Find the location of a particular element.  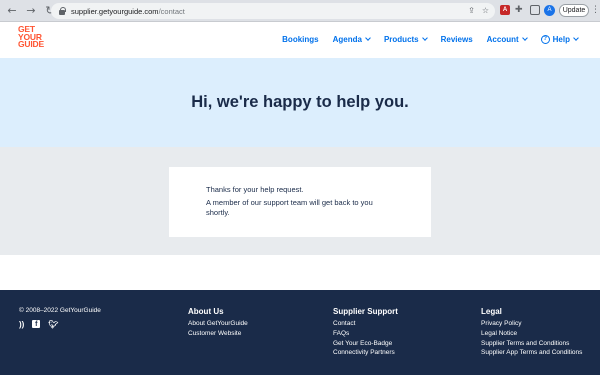

nav-help: ? Help is located at coordinates (559, 39).